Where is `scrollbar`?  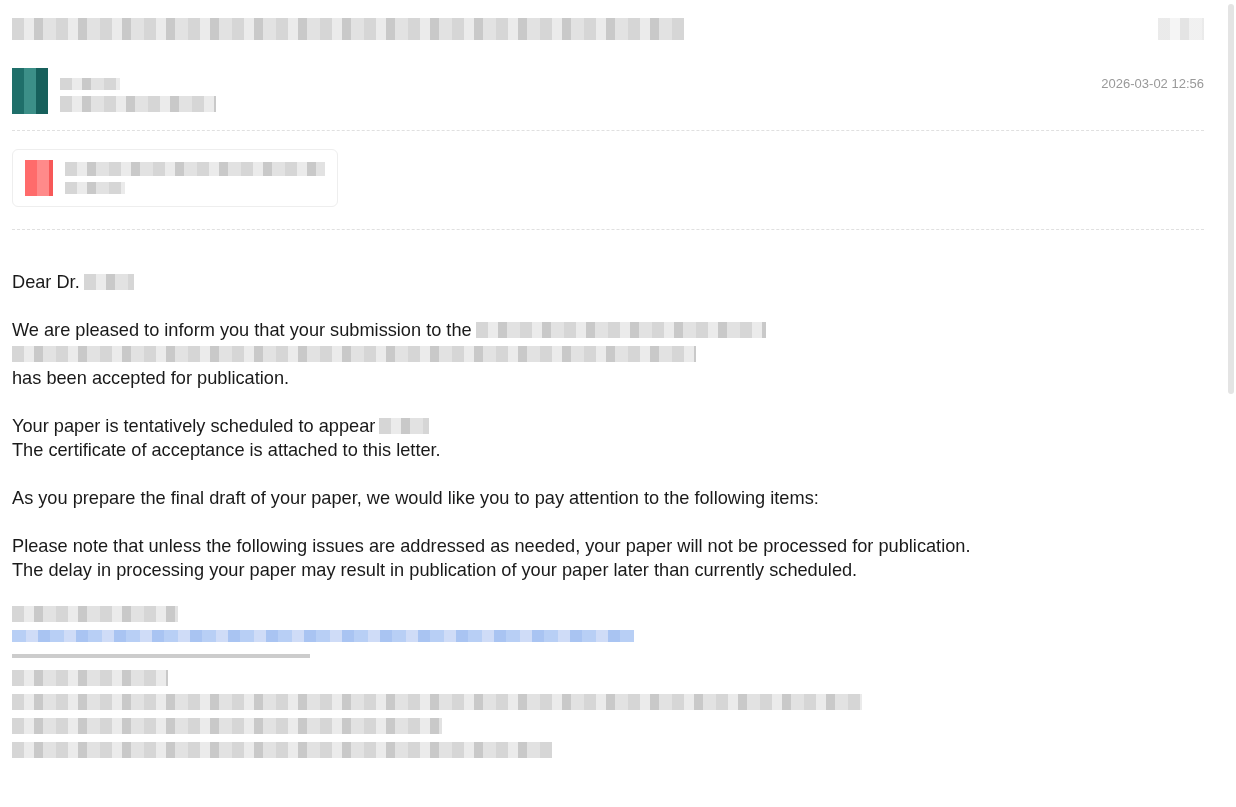 scrollbar is located at coordinates (1231, 199).